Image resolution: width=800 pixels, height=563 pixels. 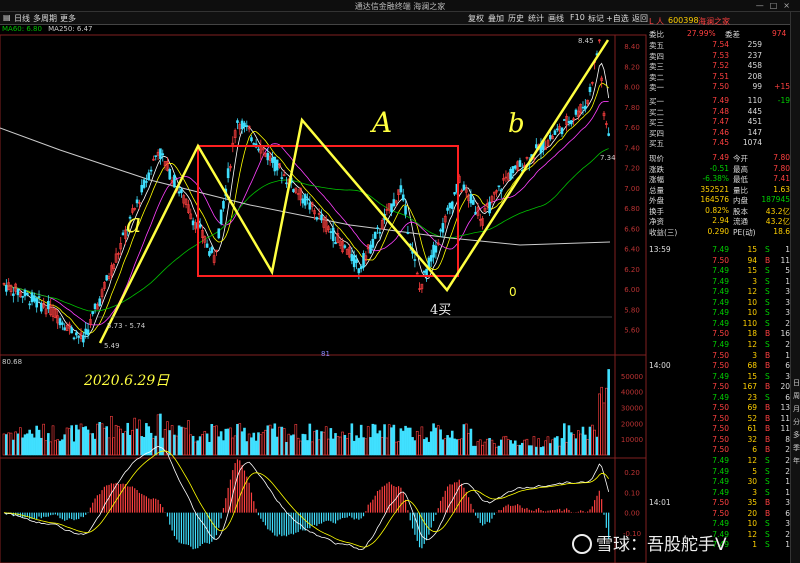 What do you see at coordinates (796, 461) in the screenshot?
I see `sidebar-period-6: 年` at bounding box center [796, 461].